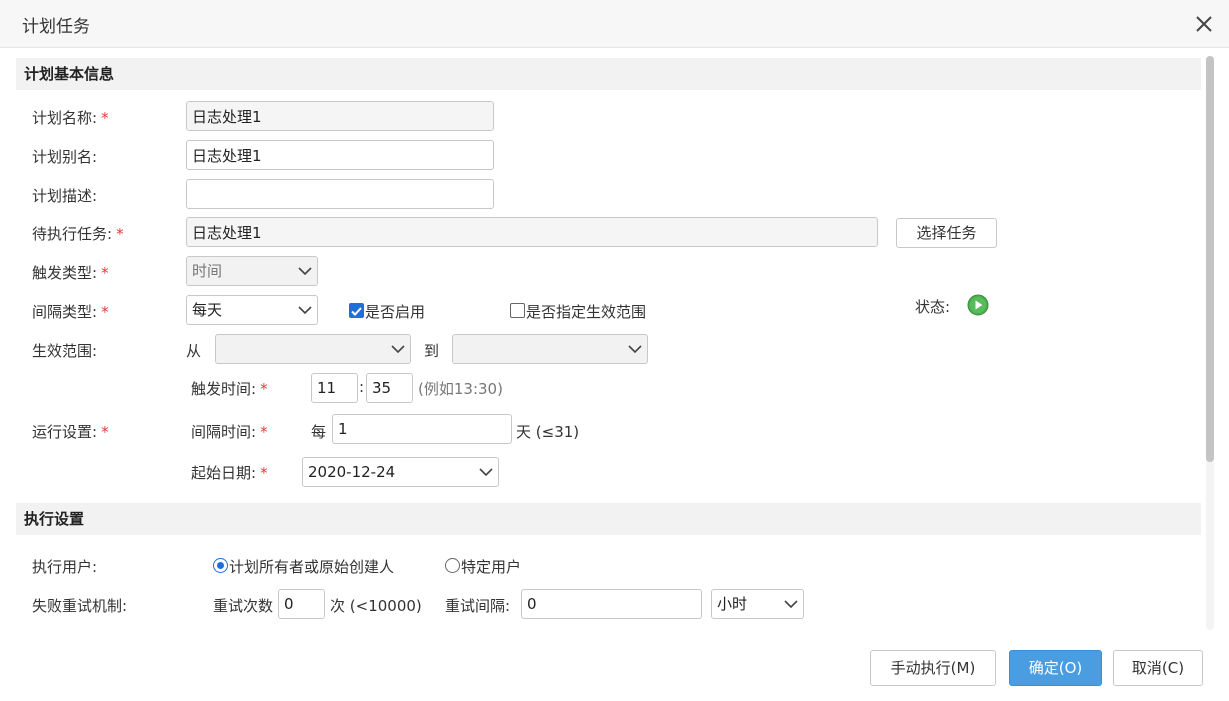  What do you see at coordinates (65, 273) in the screenshot?
I see `trigger-type-label-text: 触发类型:` at bounding box center [65, 273].